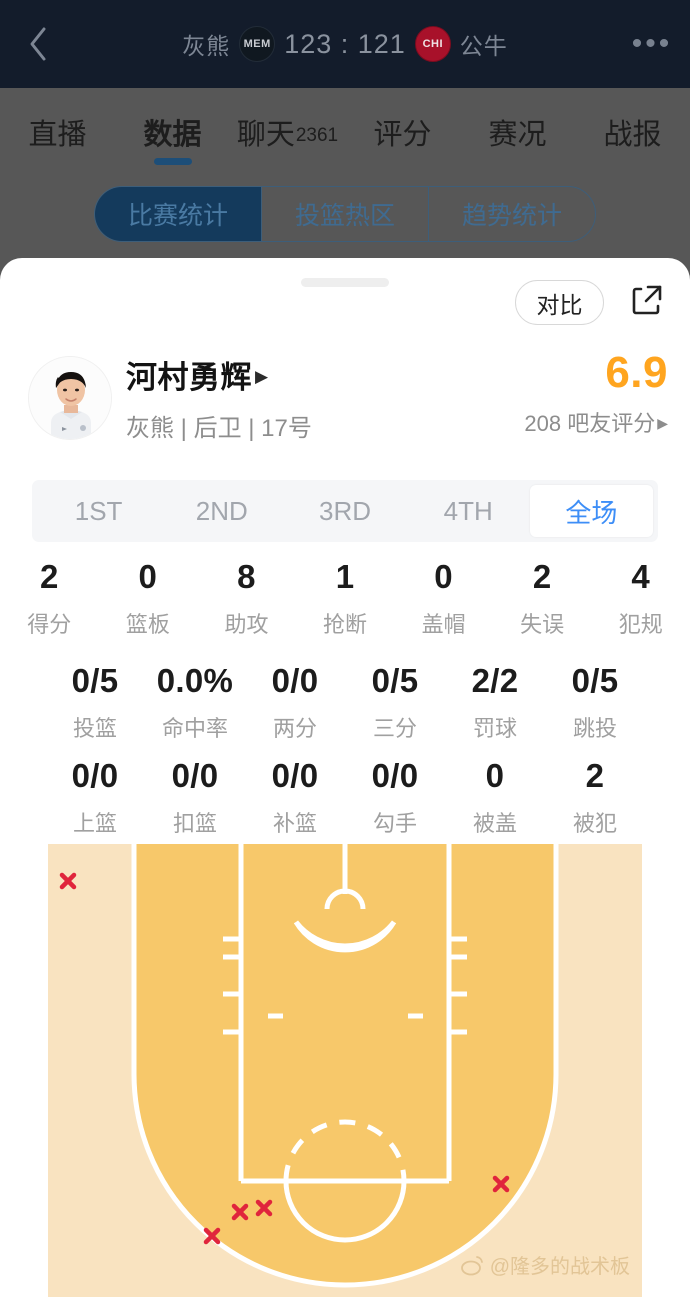 The height and width of the screenshot is (1297, 690). Describe the element at coordinates (172, 131) in the screenshot. I see `tab-data: 数据` at that location.